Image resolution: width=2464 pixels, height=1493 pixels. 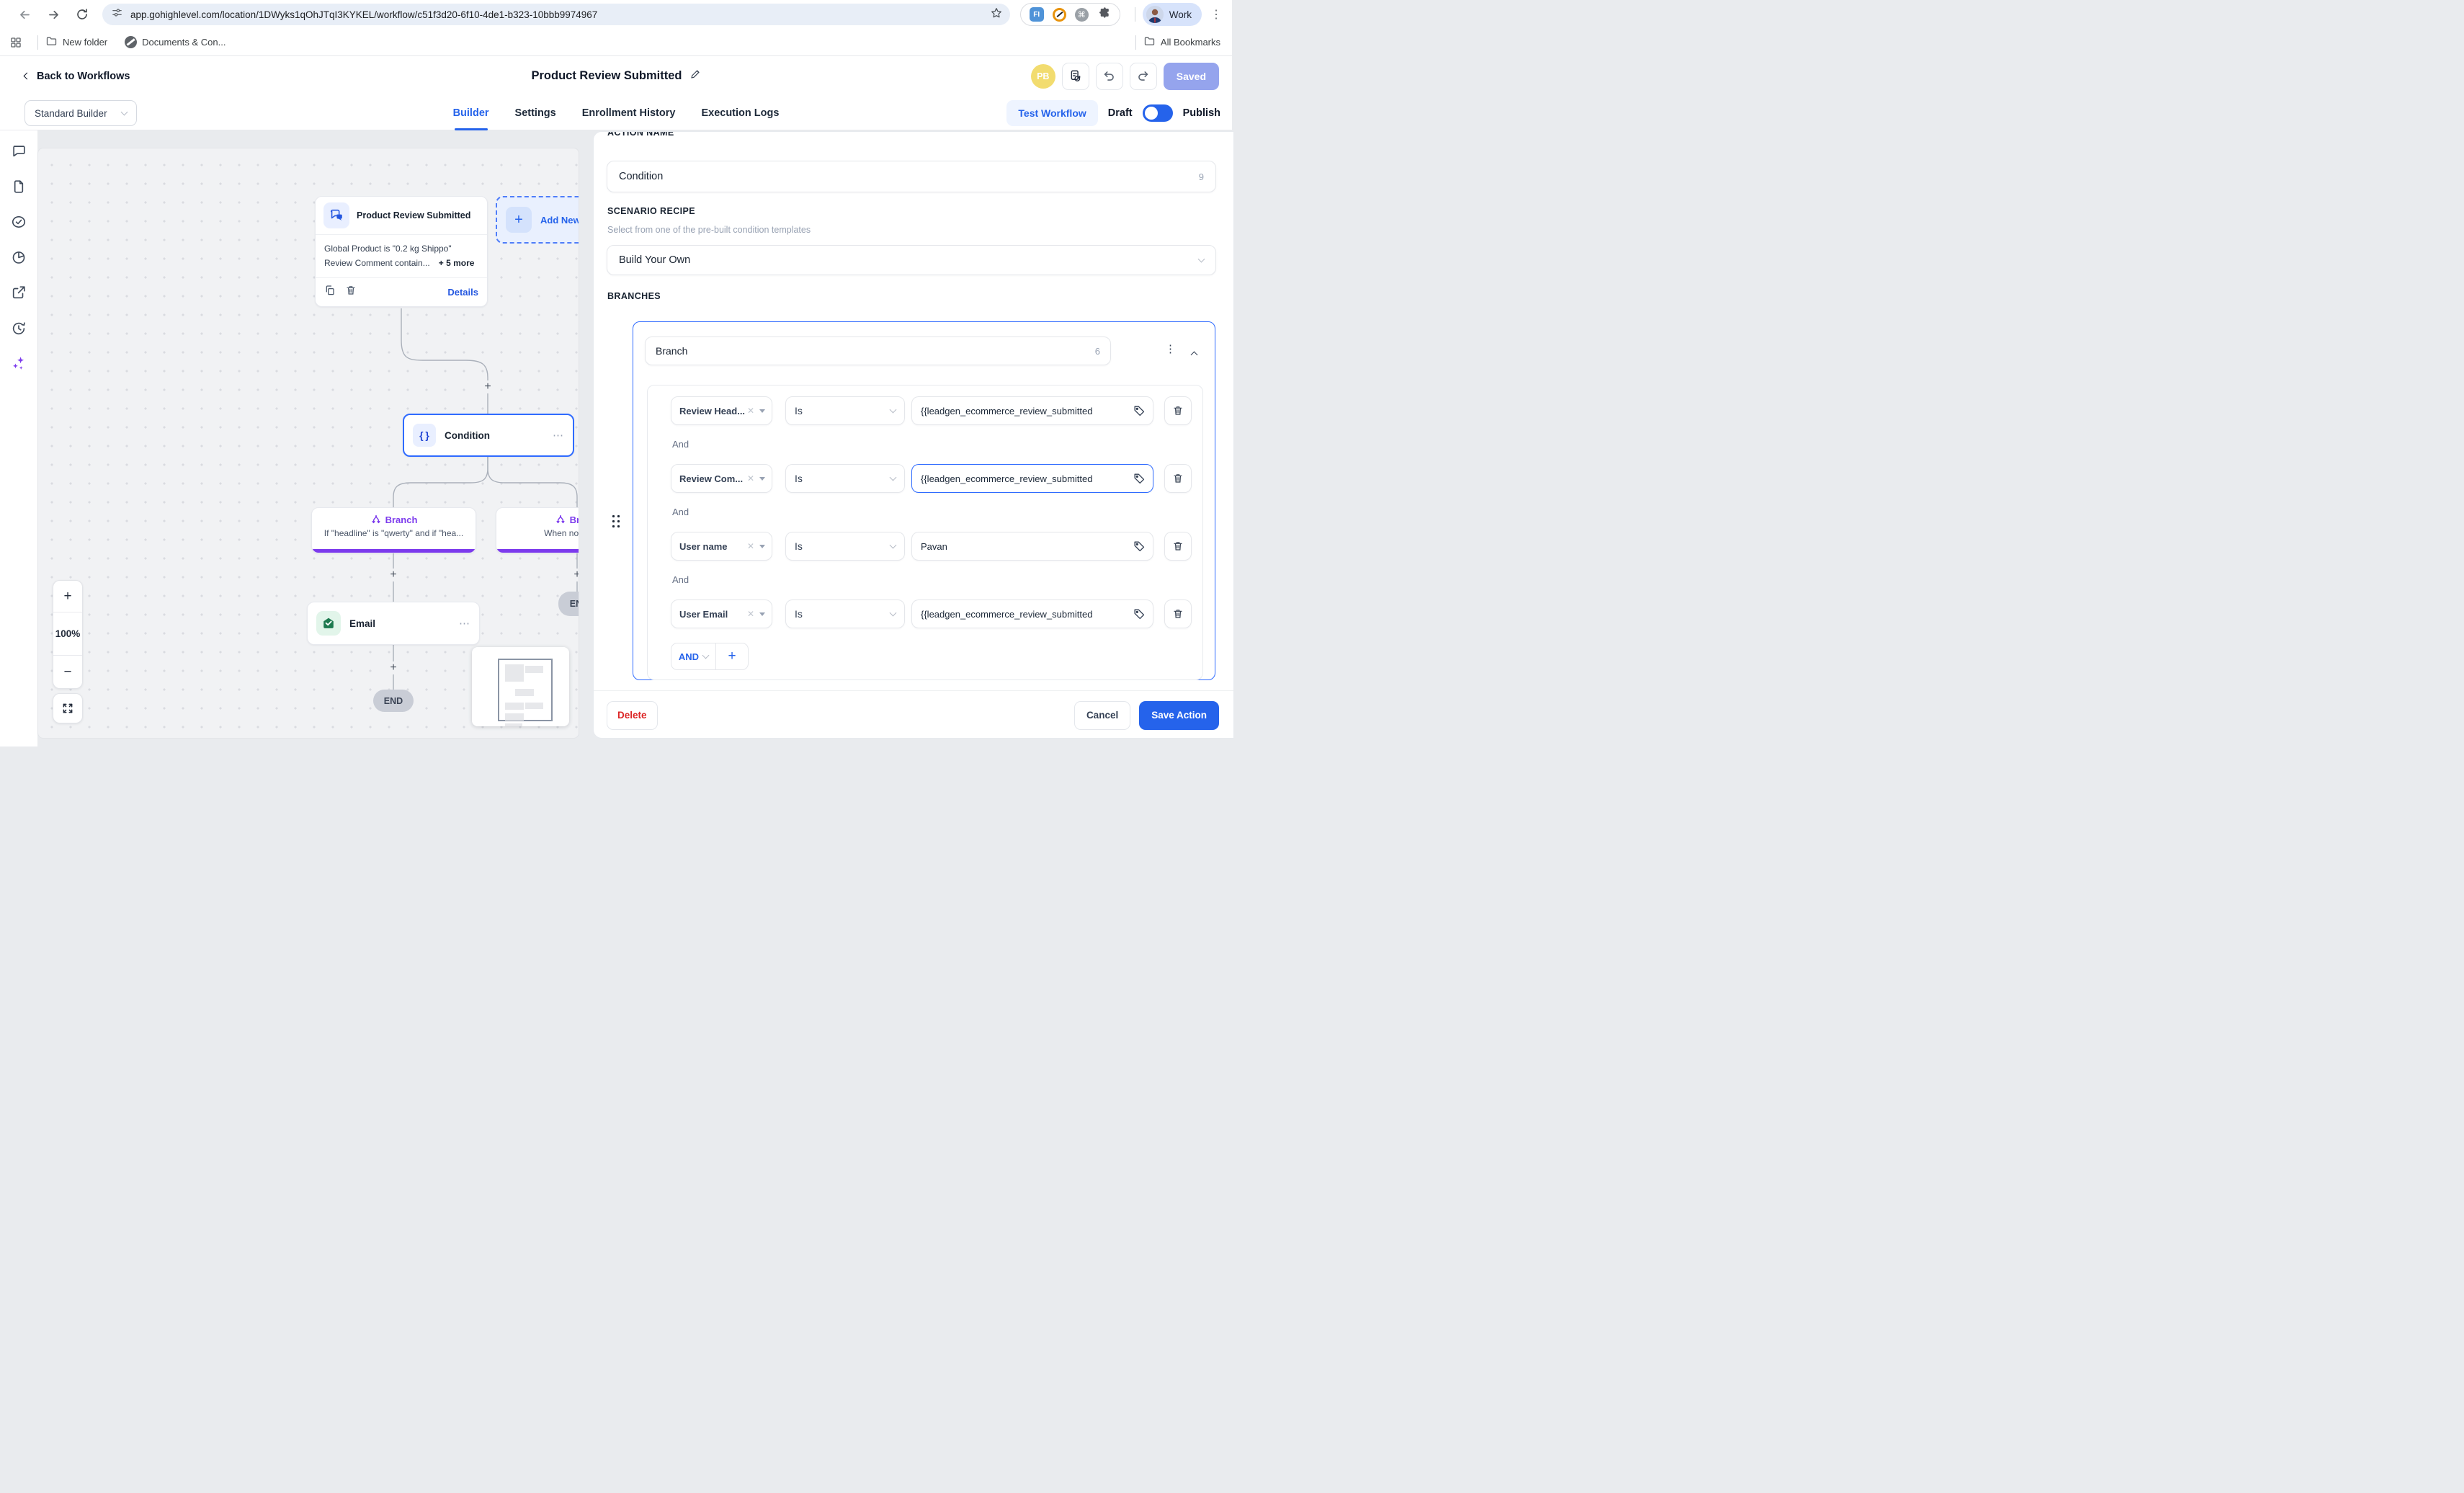 What do you see at coordinates (67, 596) in the screenshot?
I see `zoom-in-button: +` at bounding box center [67, 596].